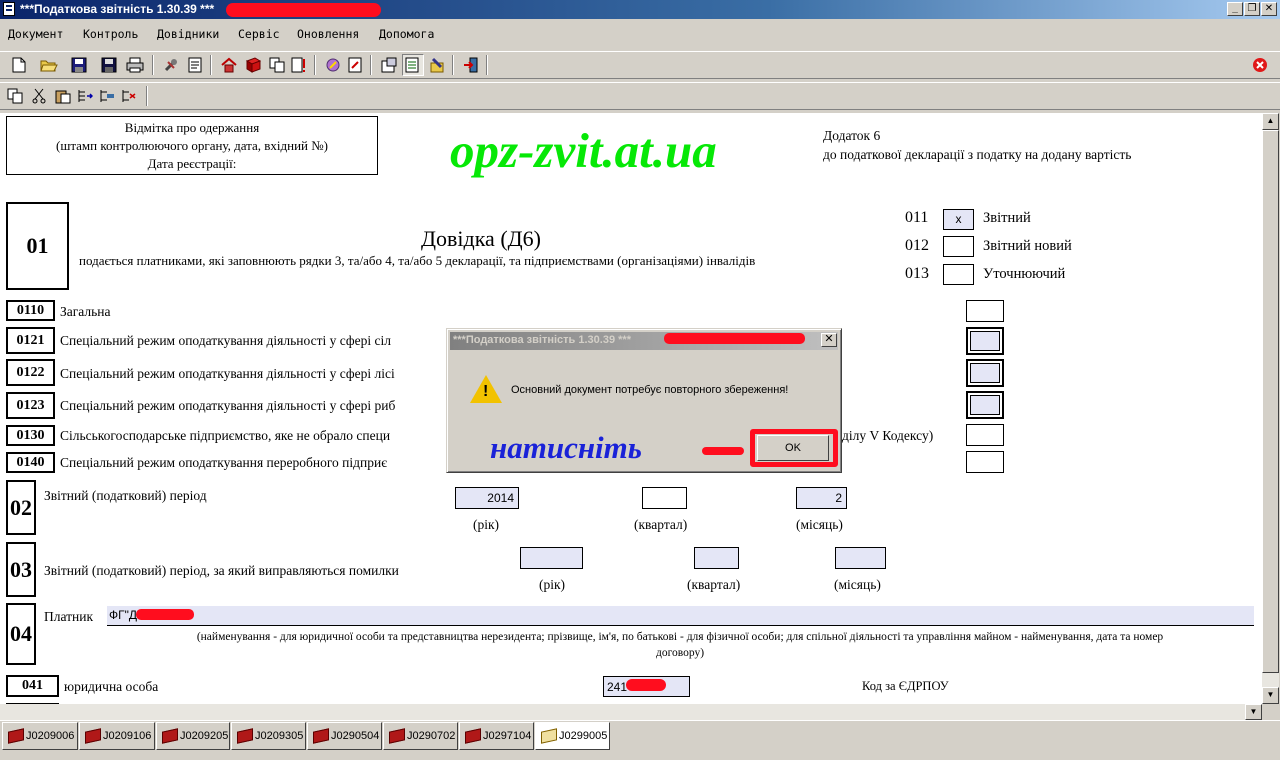 The height and width of the screenshot is (760, 1280). Describe the element at coordinates (193, 736) in the screenshot. I see `tab-j0209205: J0209205` at that location.